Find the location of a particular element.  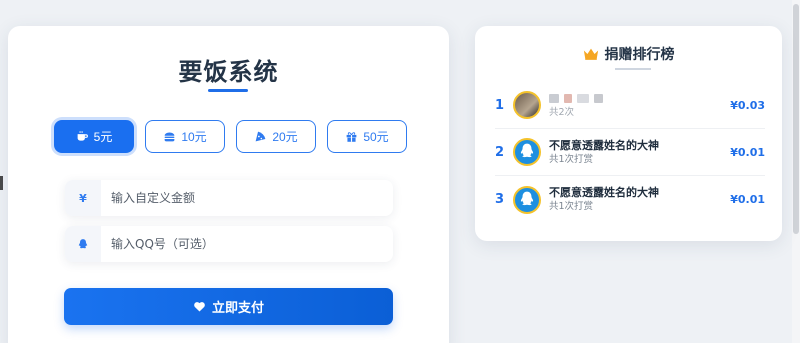

pay-now-button: 立即支付 is located at coordinates (228, 306).